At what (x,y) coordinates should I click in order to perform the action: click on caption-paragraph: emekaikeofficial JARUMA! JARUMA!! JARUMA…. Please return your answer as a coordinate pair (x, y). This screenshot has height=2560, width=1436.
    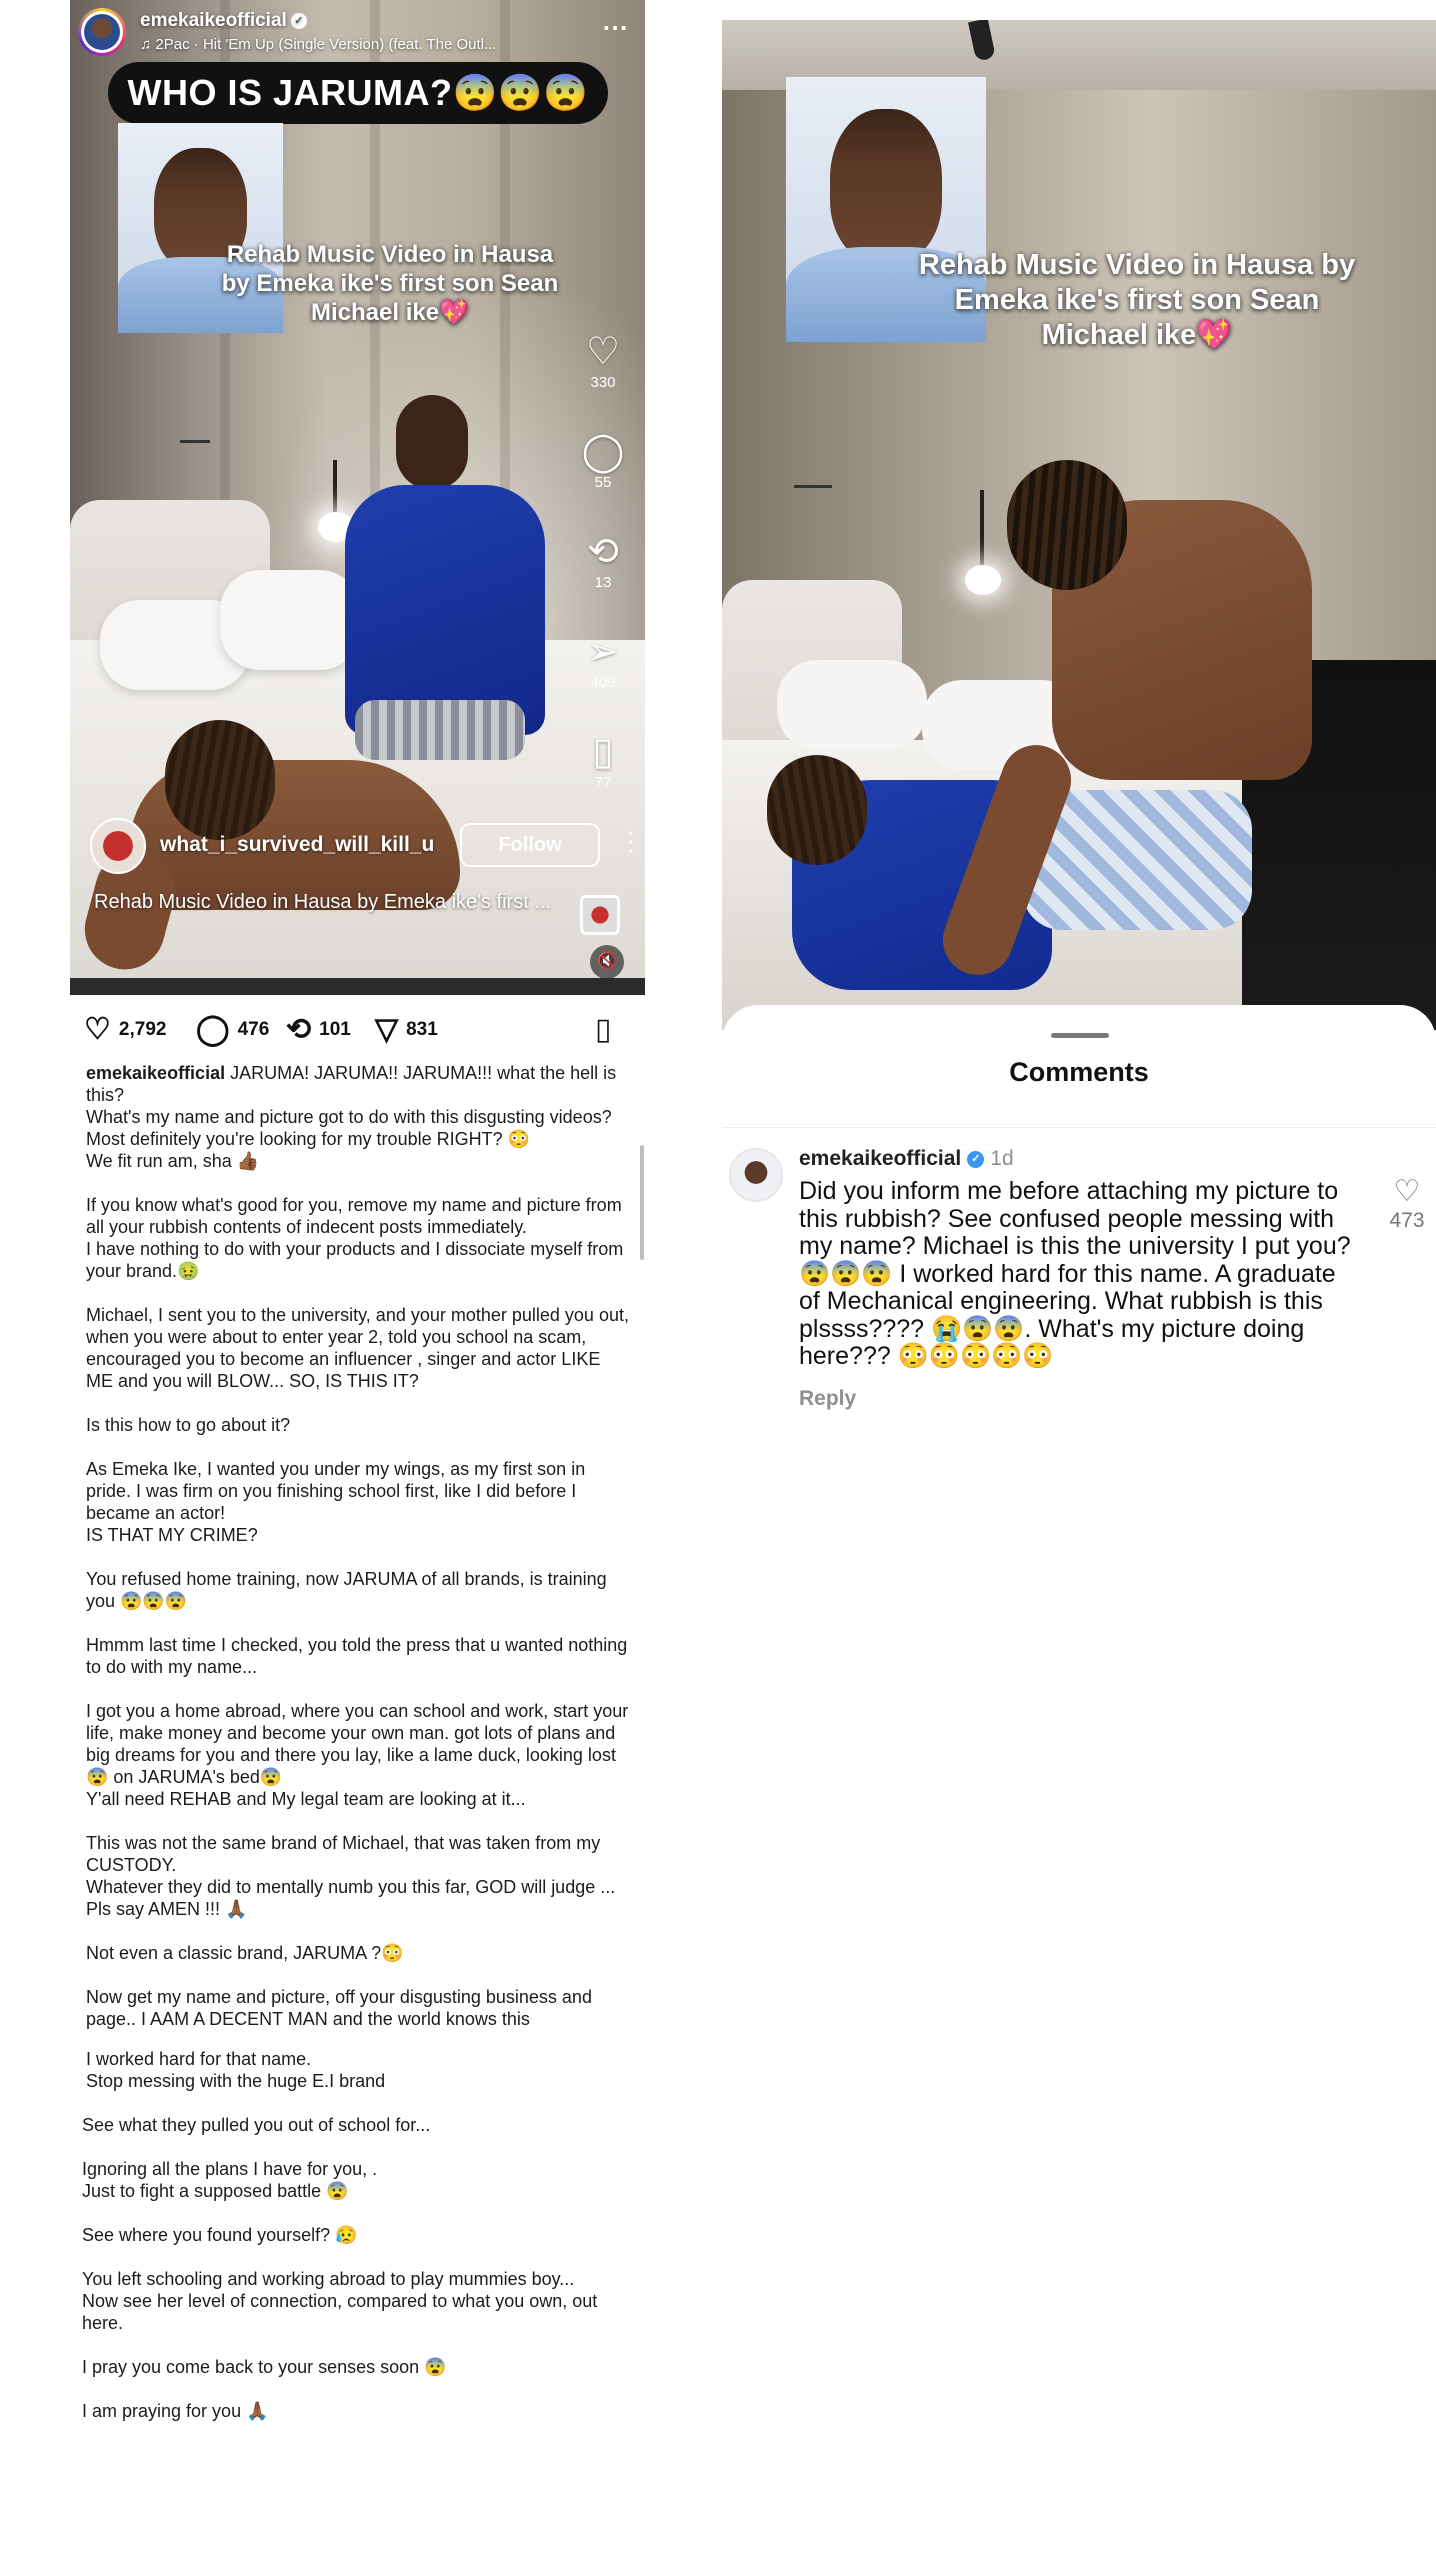
    Looking at the image, I should click on (358, 1117).